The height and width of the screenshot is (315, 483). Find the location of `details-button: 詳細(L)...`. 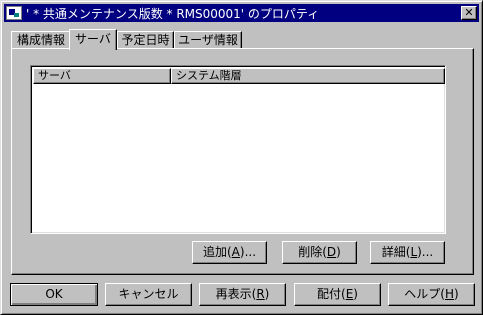

details-button: 詳細(L)... is located at coordinates (407, 252).